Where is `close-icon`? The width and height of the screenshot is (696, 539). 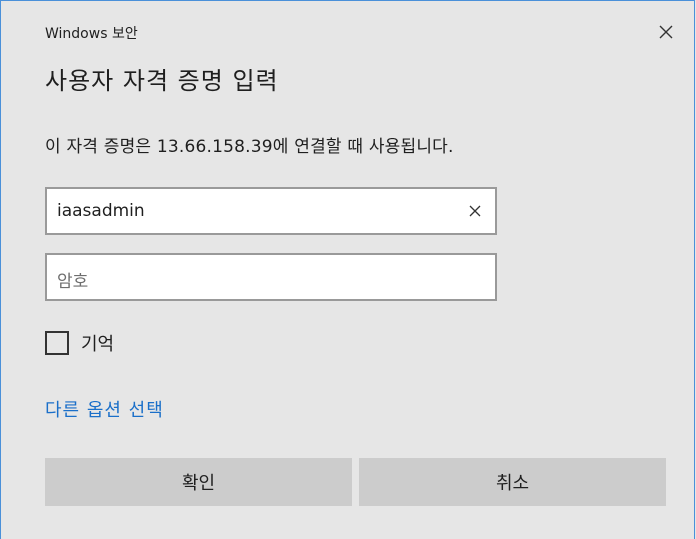
close-icon is located at coordinates (666, 32).